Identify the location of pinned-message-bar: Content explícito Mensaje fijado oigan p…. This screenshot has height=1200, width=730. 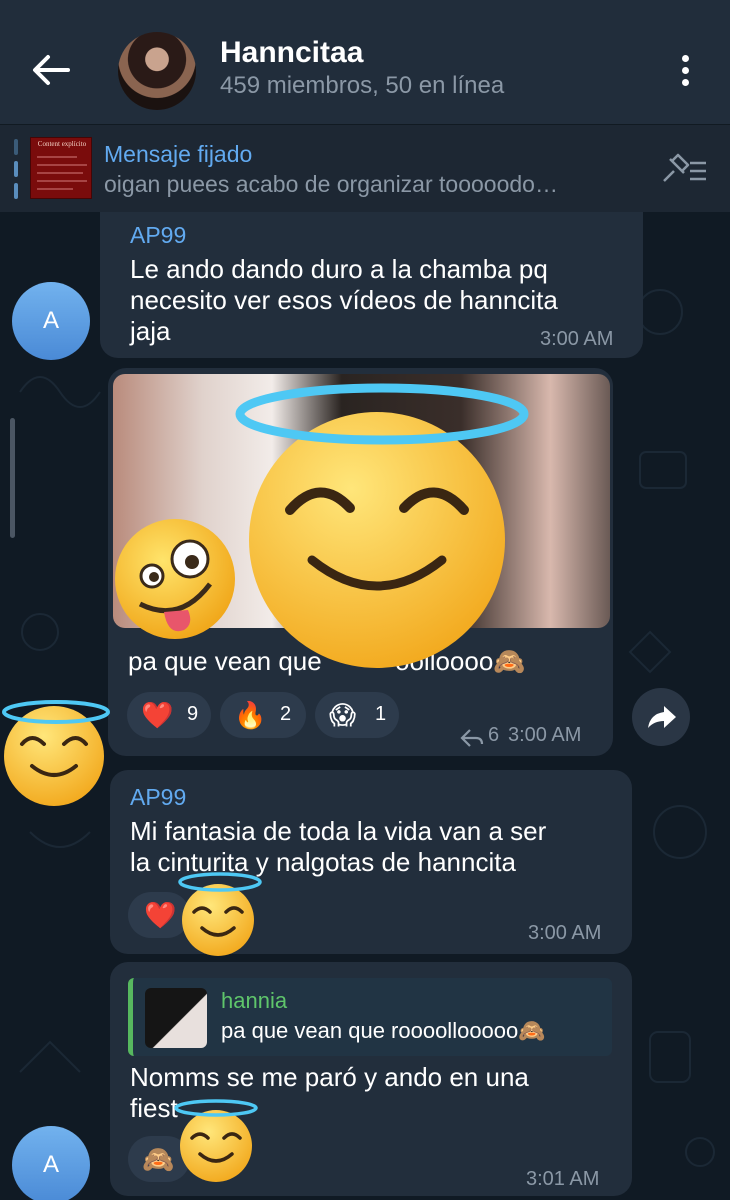
(365, 168).